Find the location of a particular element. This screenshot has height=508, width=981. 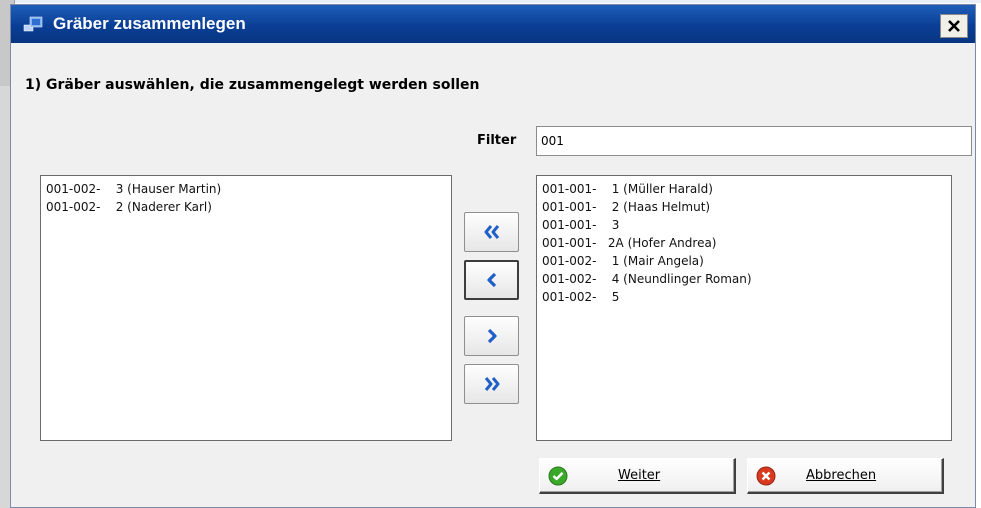

move-all-left-button is located at coordinates (491, 232).